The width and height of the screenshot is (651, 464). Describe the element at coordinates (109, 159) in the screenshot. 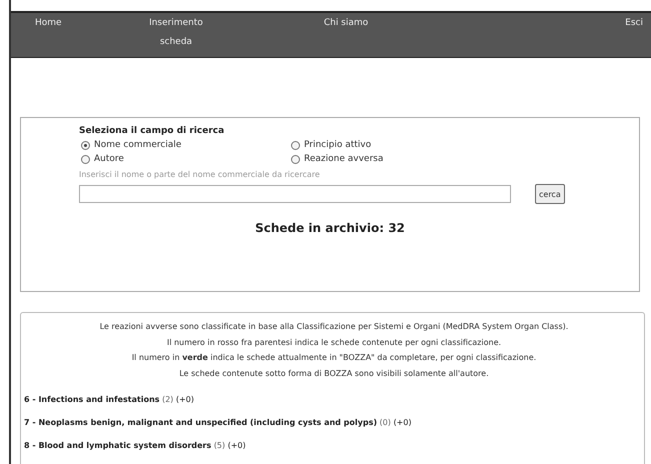

I see `radio-label: Autore` at that location.